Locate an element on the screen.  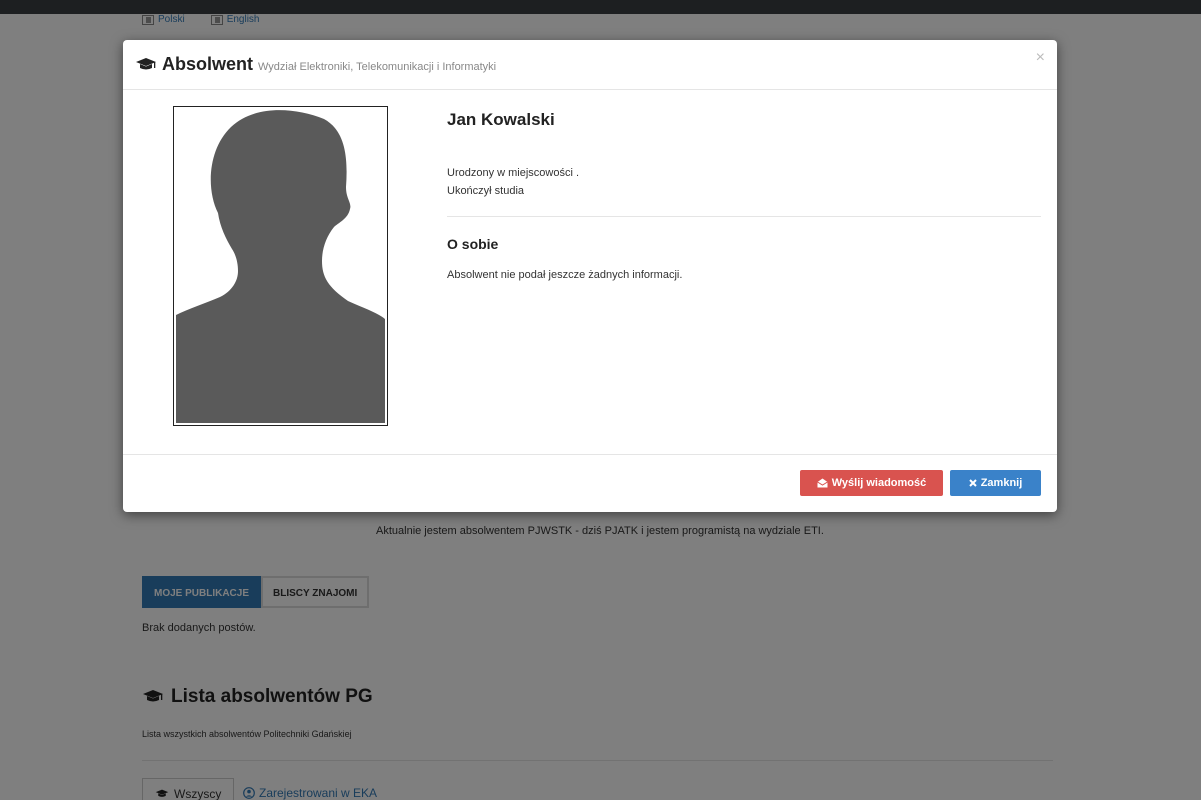
avatar-silhouette is located at coordinates (280, 266).